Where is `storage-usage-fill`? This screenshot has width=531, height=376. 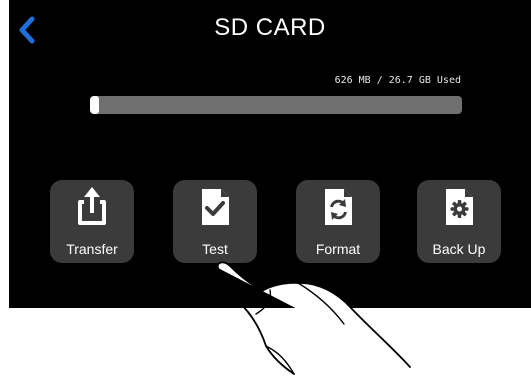 storage-usage-fill is located at coordinates (94, 105).